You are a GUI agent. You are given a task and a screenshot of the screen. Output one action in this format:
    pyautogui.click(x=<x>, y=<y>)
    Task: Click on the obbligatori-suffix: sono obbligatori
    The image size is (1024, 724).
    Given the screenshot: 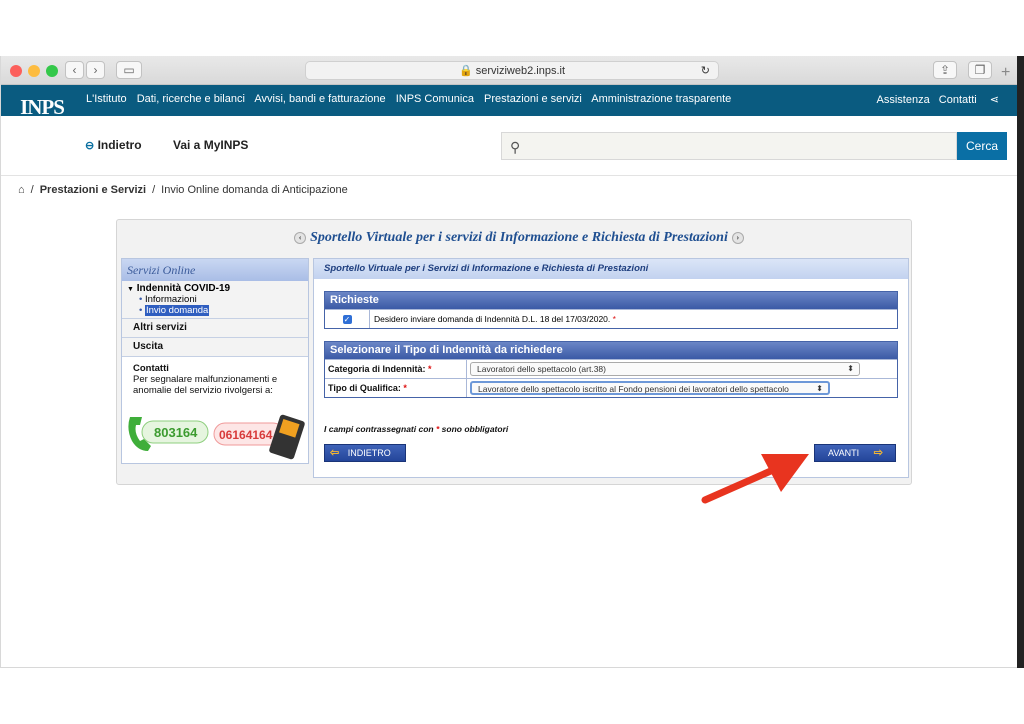 What is the action you would take?
    pyautogui.click(x=475, y=429)
    